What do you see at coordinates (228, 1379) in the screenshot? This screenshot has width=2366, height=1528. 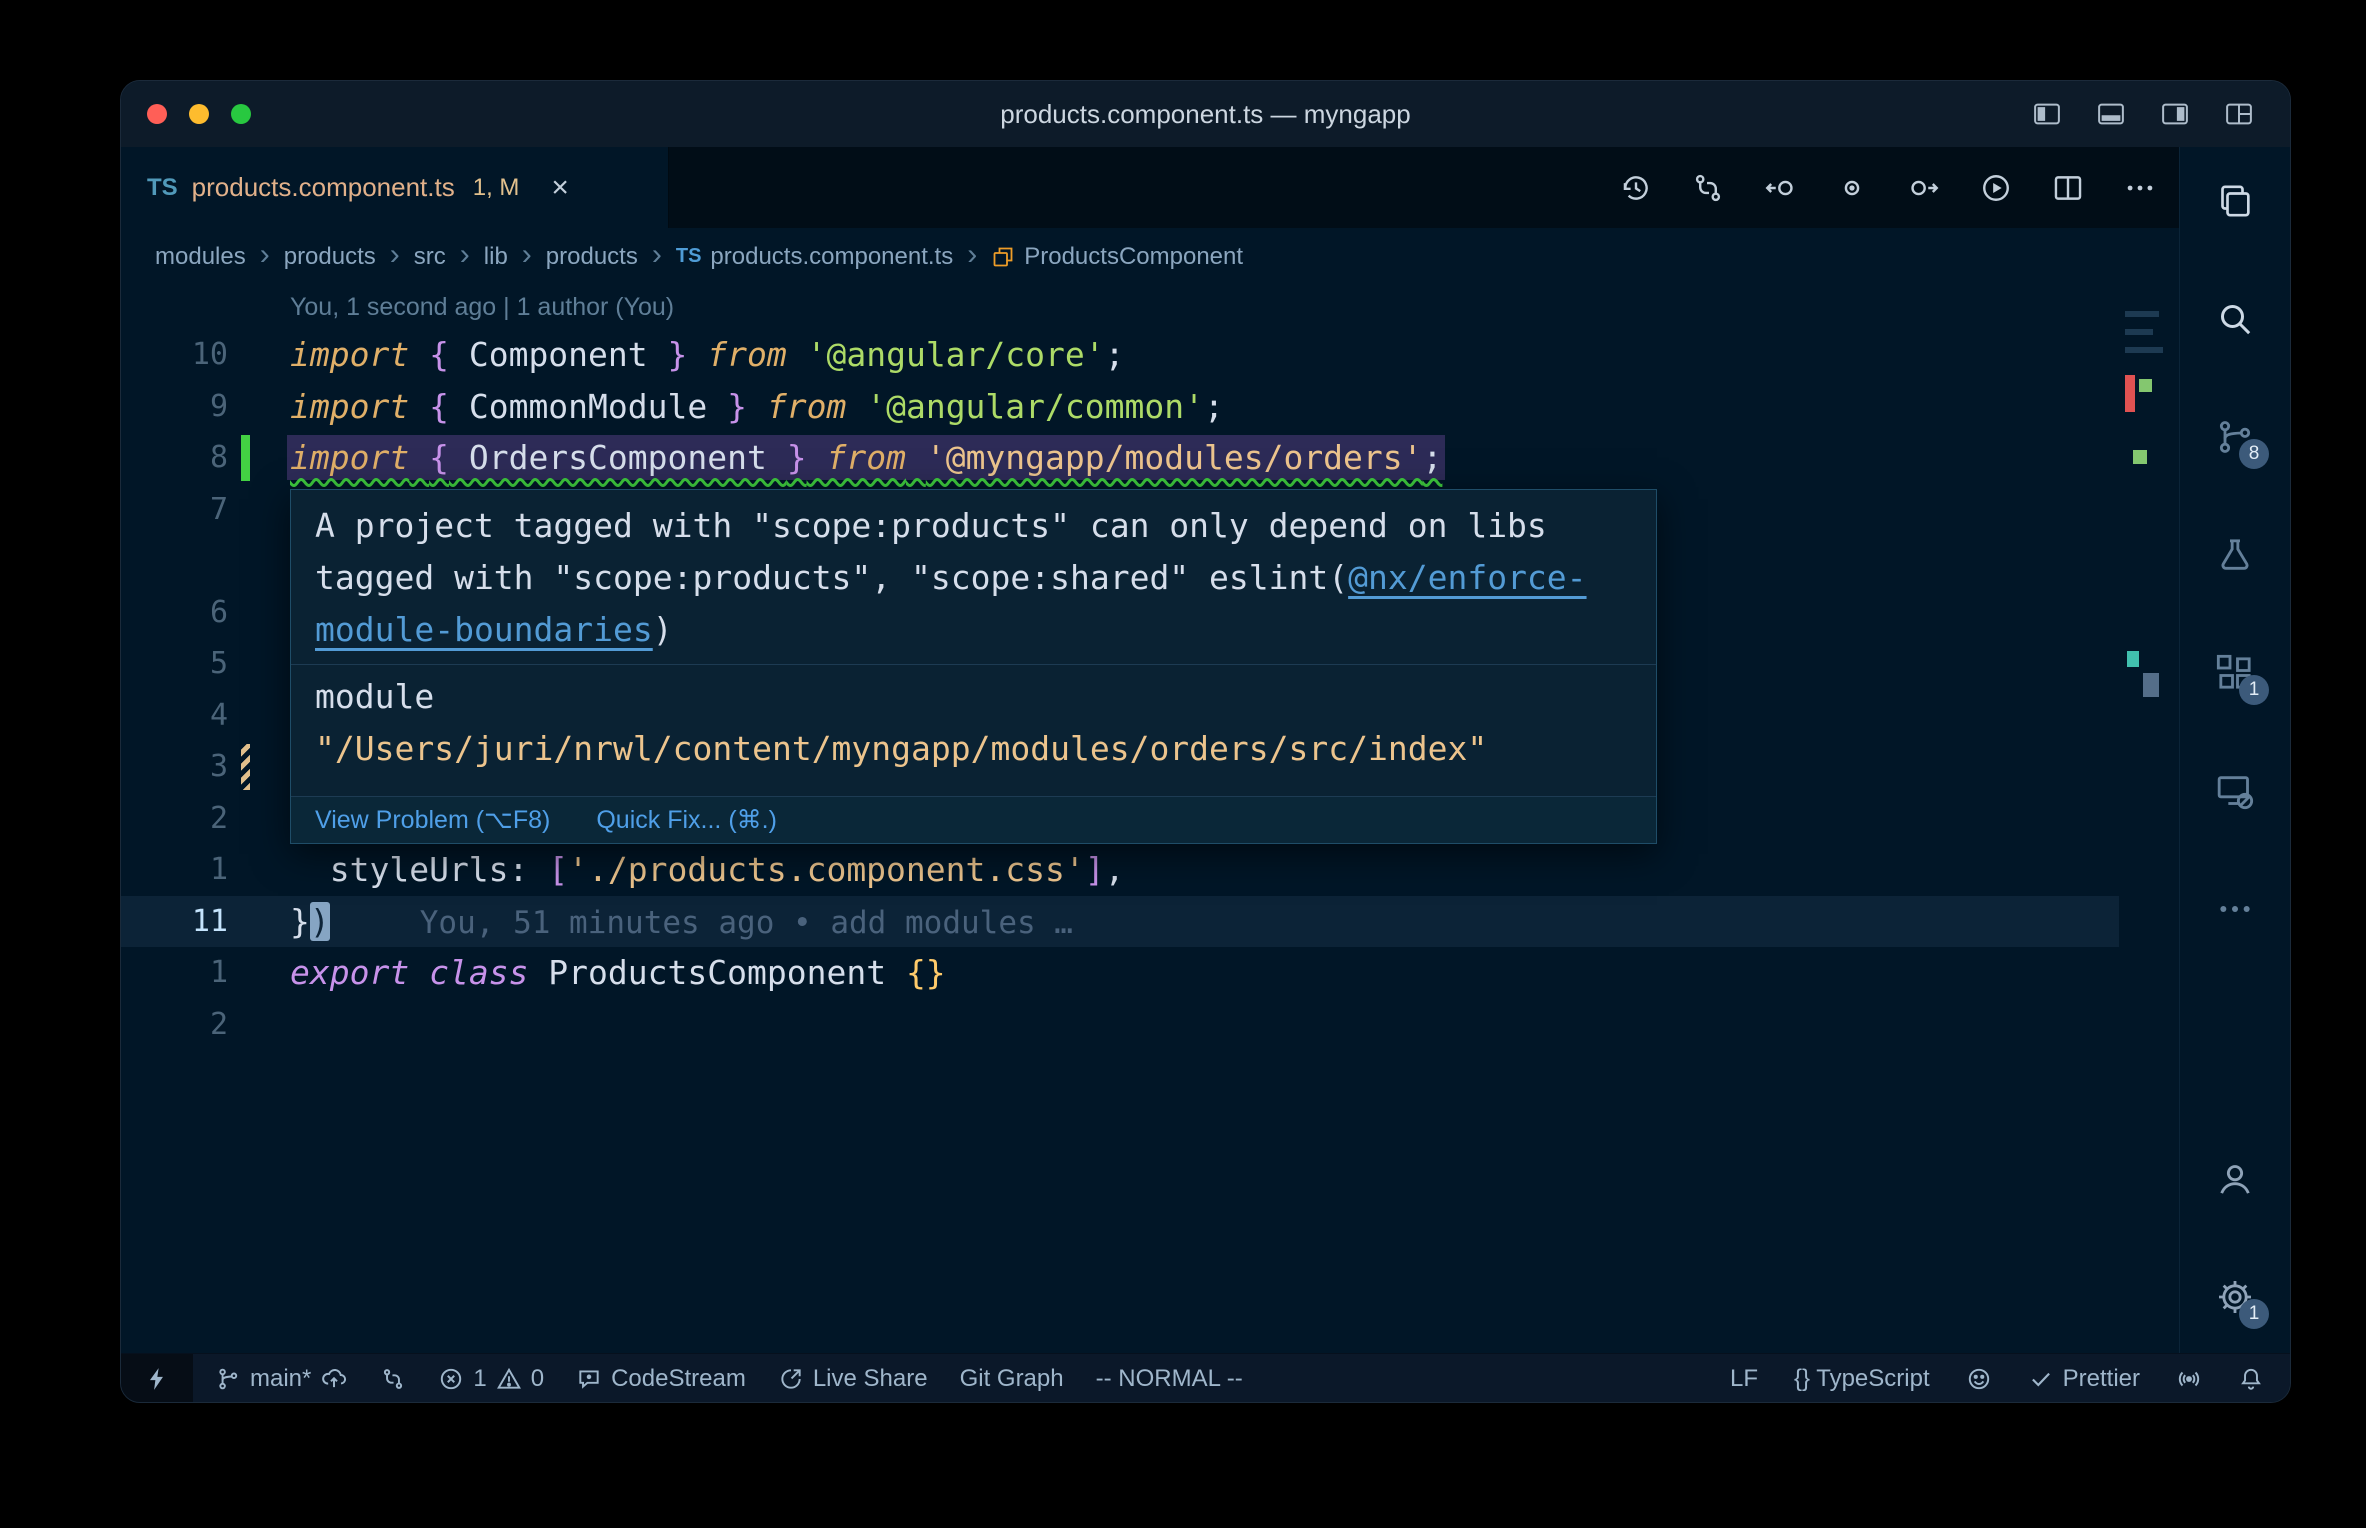 I see `git-branch-icon` at bounding box center [228, 1379].